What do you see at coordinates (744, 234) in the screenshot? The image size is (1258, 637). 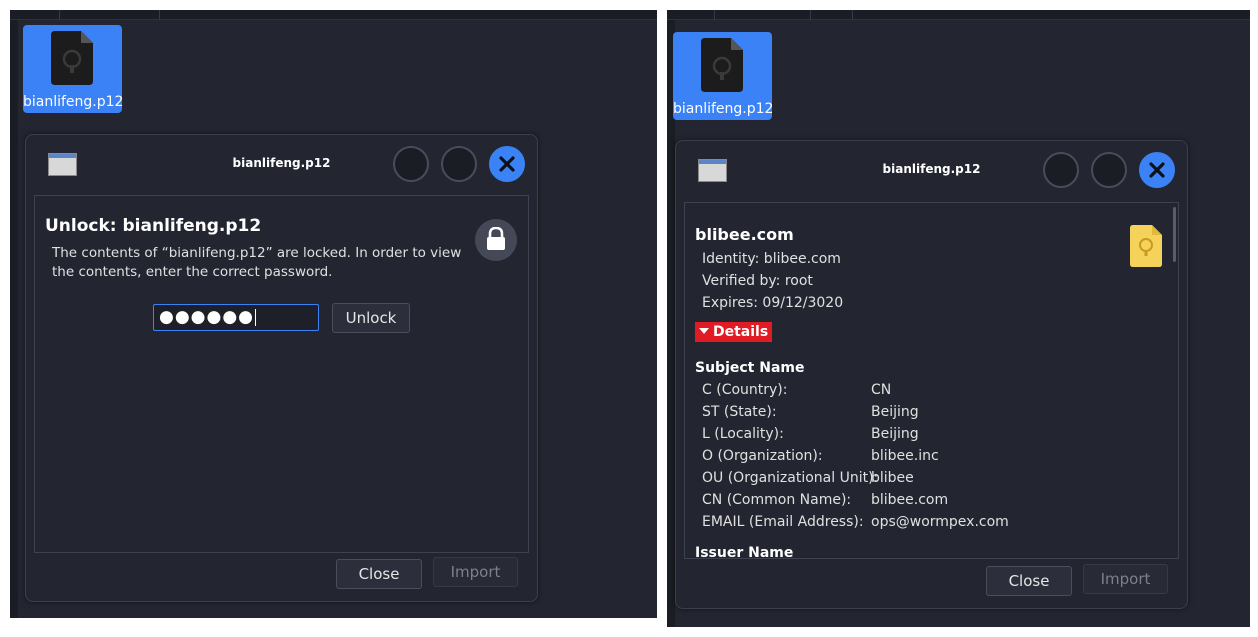 I see `certificate-name: blibee.com` at bounding box center [744, 234].